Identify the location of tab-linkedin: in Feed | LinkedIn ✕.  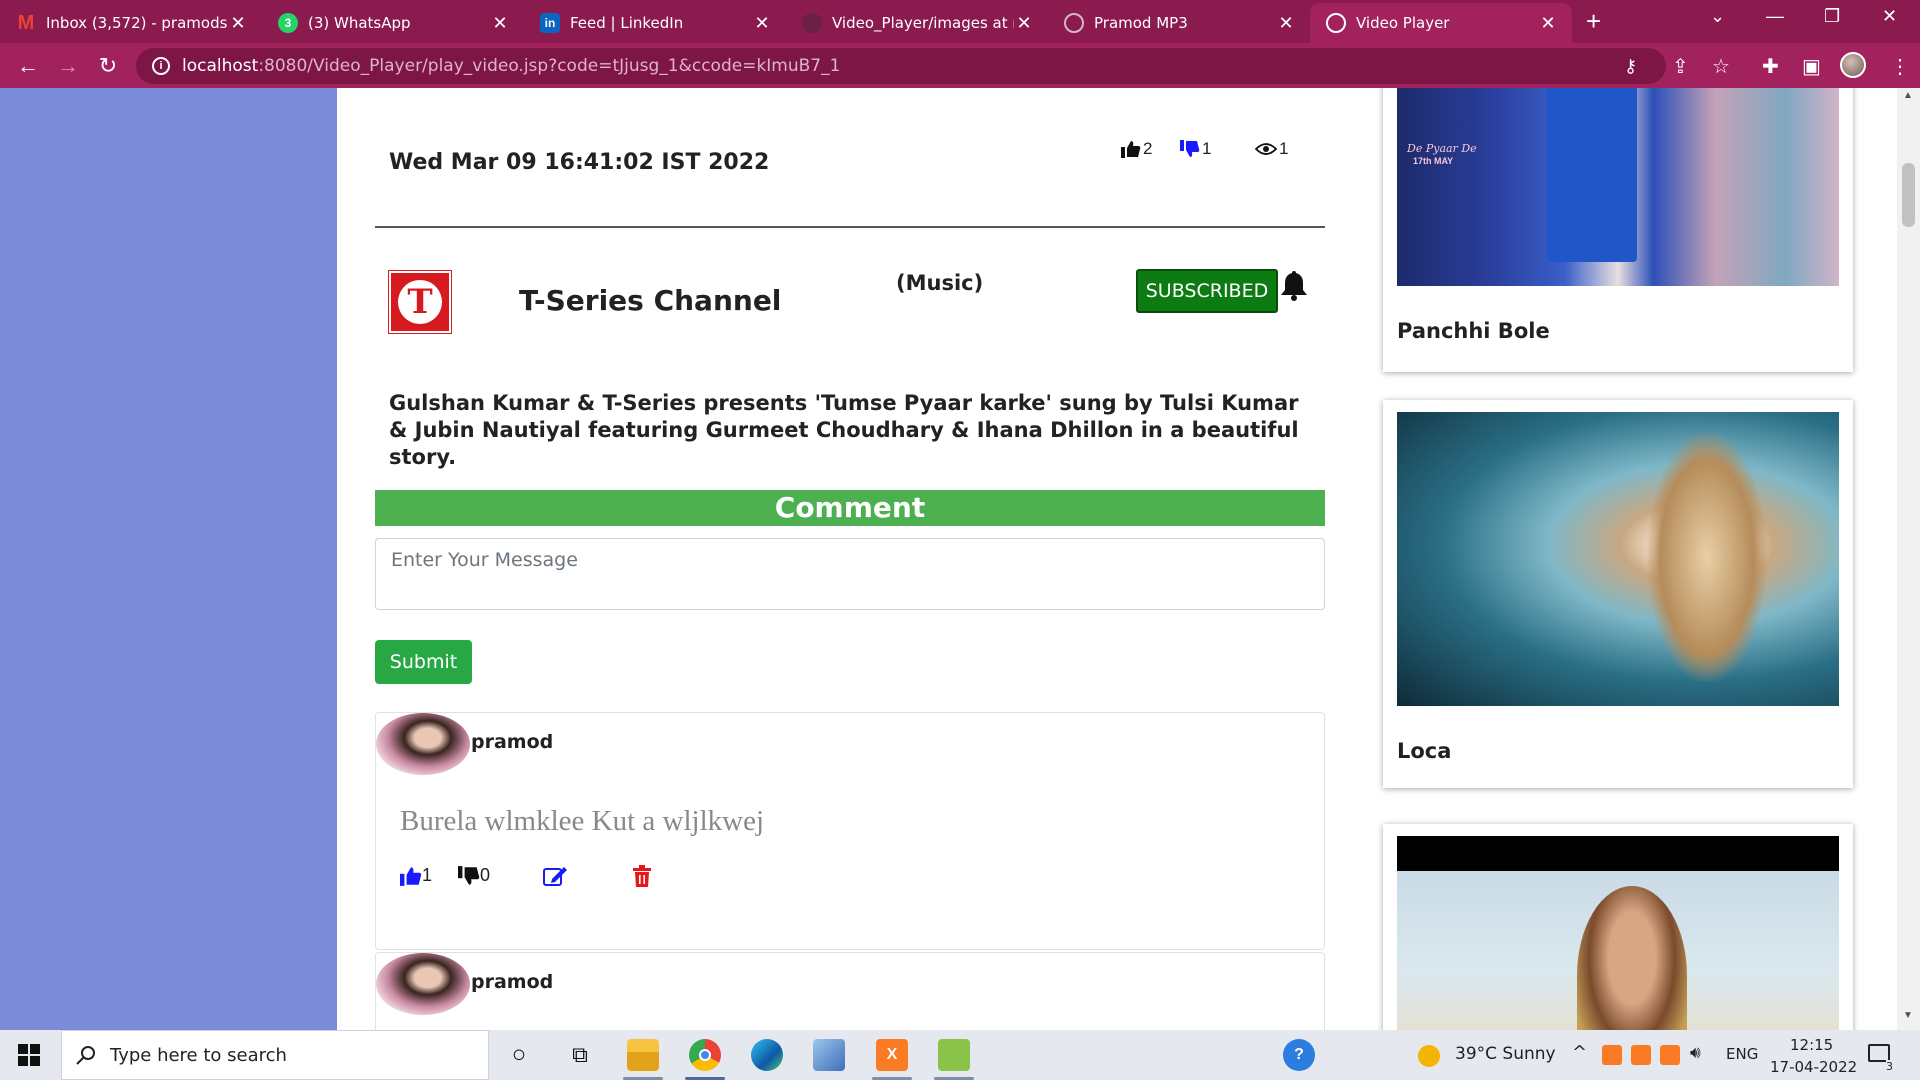
(655, 23).